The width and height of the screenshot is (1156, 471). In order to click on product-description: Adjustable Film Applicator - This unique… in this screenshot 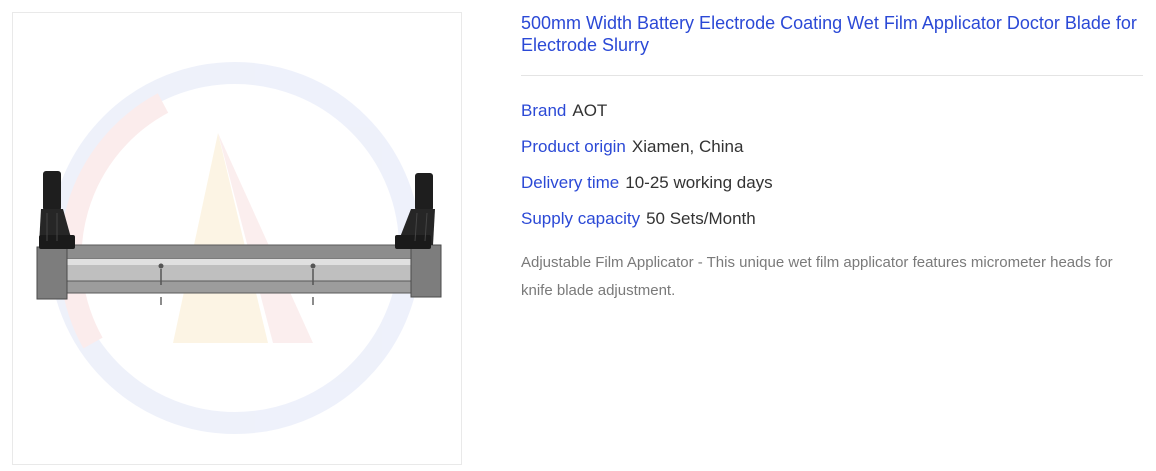, I will do `click(817, 276)`.